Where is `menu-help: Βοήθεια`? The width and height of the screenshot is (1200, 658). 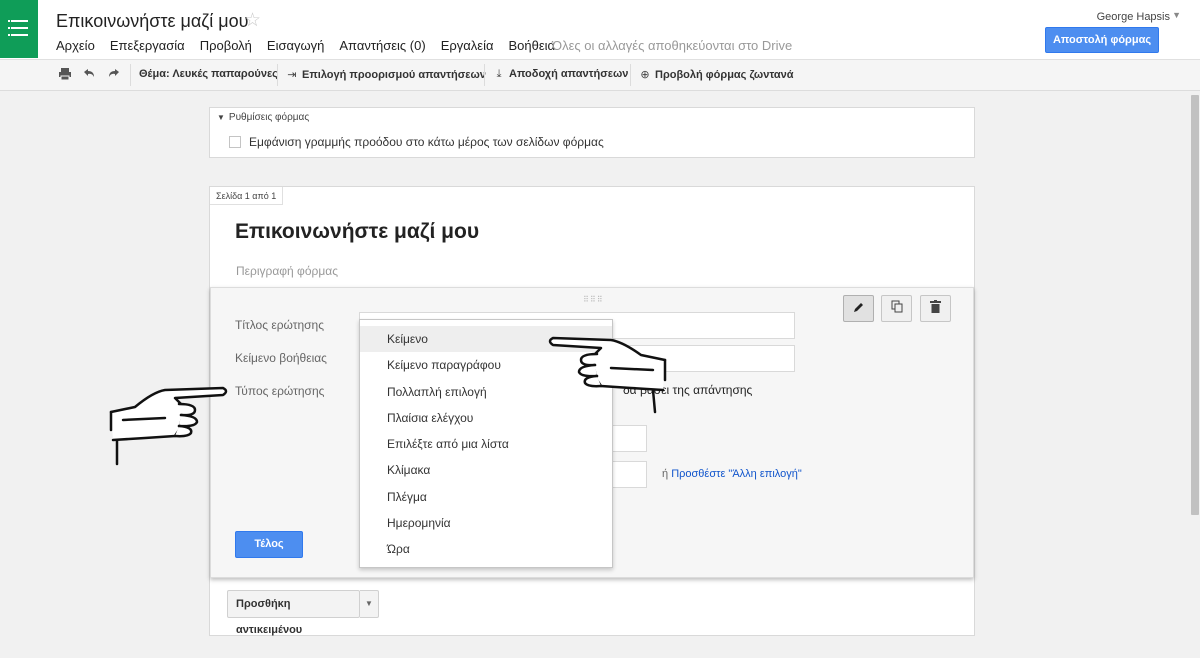
menu-help: Βοήθεια is located at coordinates (531, 45).